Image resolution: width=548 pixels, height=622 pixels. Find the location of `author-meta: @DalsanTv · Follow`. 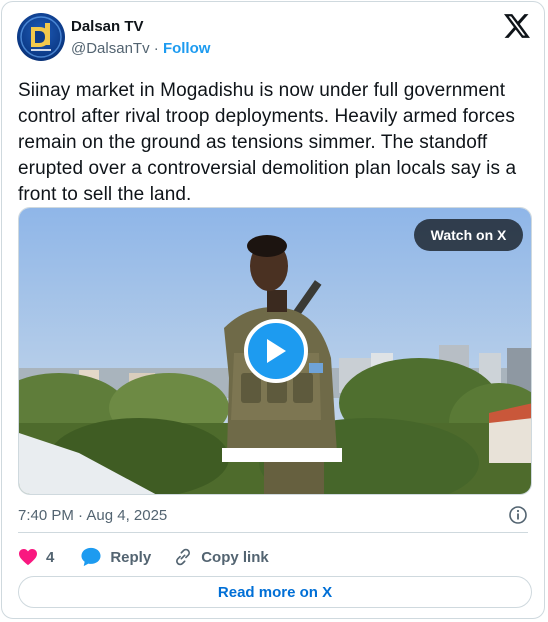

author-meta: @DalsanTv · Follow is located at coordinates (140, 49).